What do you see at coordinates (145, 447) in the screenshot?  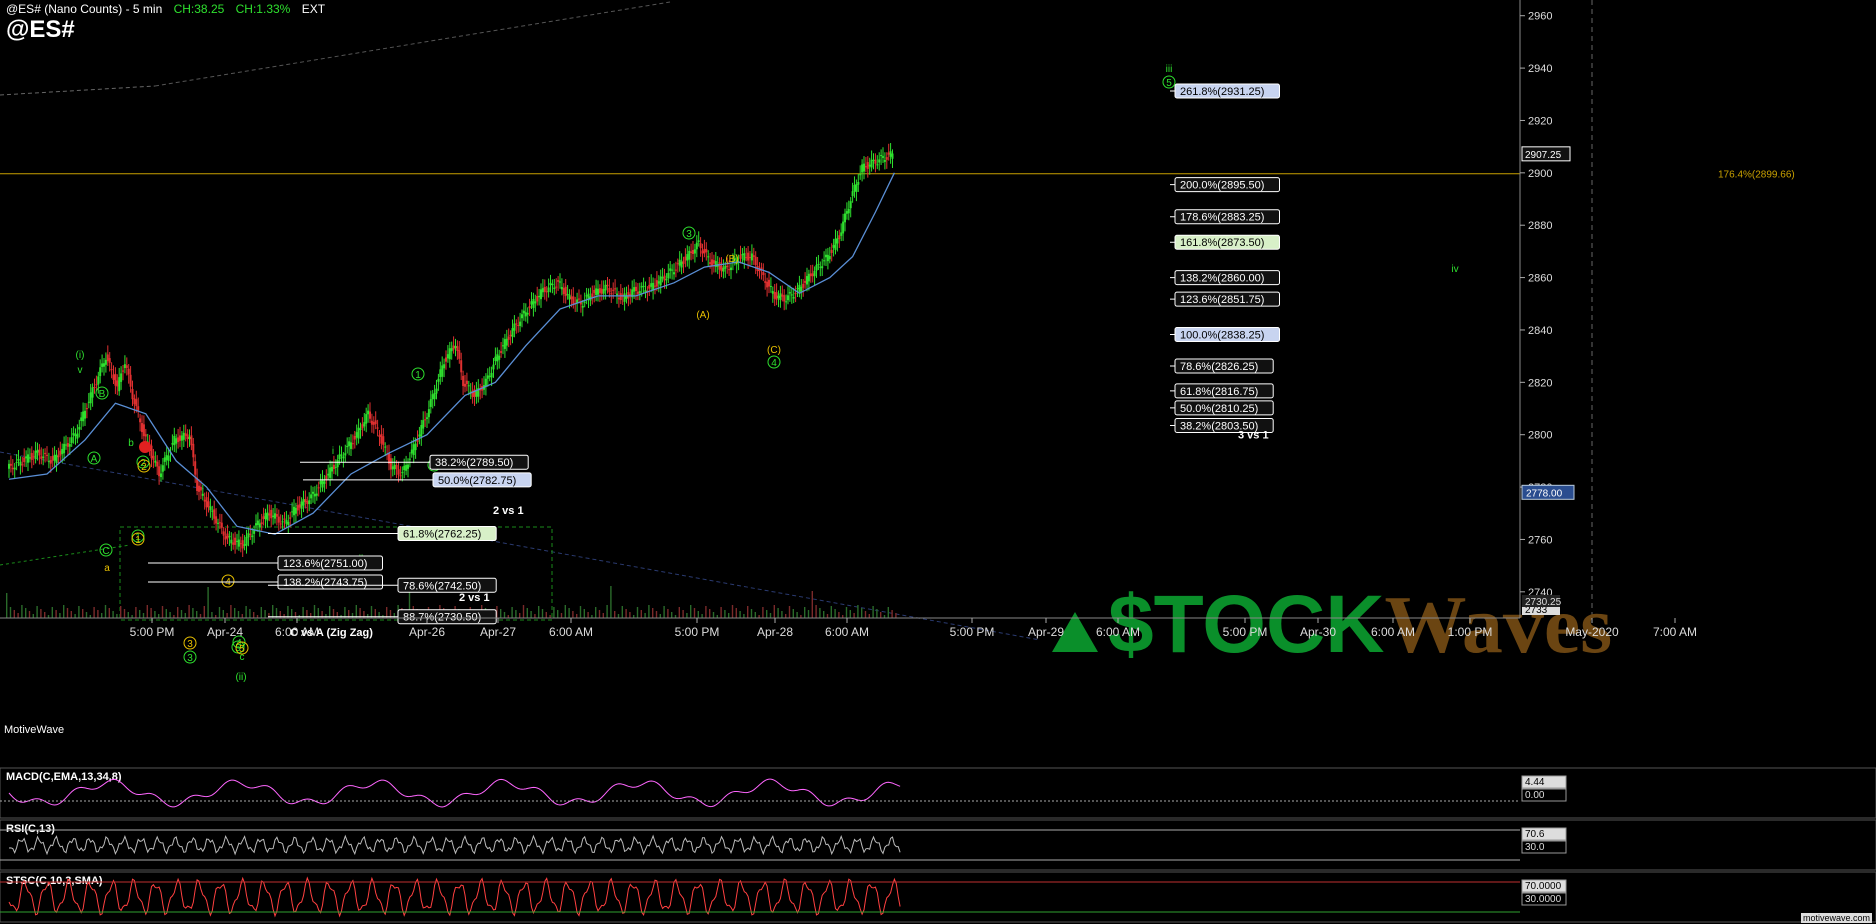 I see `alert-marker` at bounding box center [145, 447].